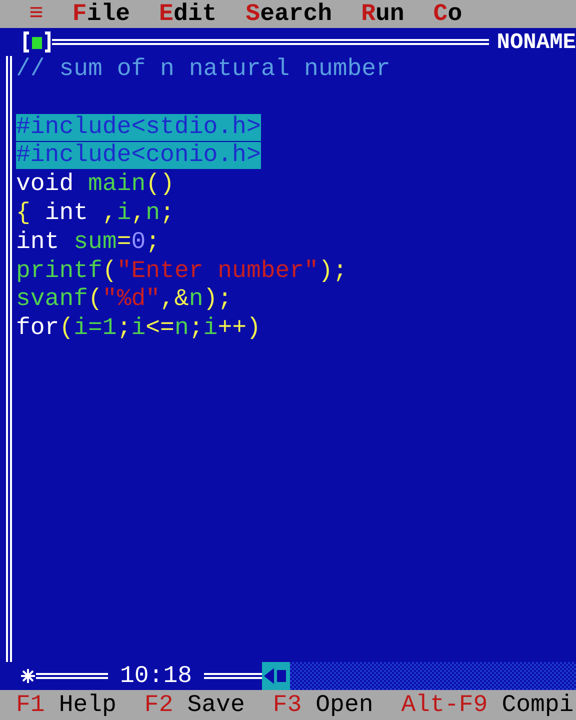 This screenshot has width=576, height=720. Describe the element at coordinates (382, 14) in the screenshot. I see `menu-item: Run` at that location.